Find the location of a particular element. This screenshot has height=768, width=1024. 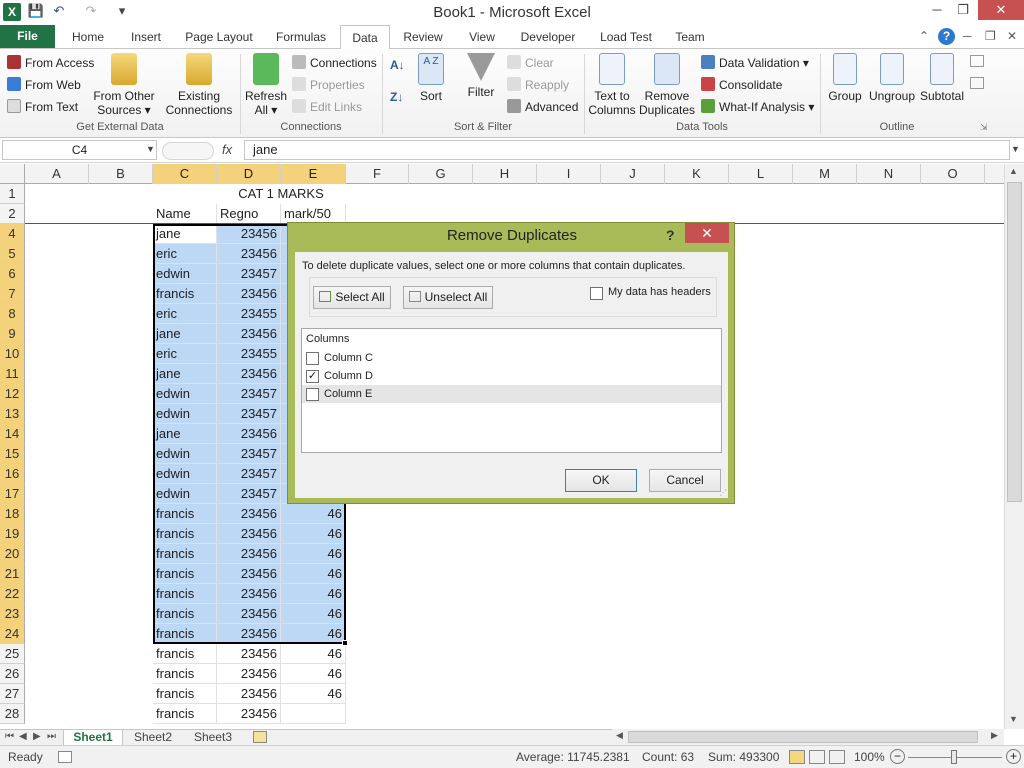

outline-dialog-launcher-icon: ⇲ is located at coordinates (984, 127).